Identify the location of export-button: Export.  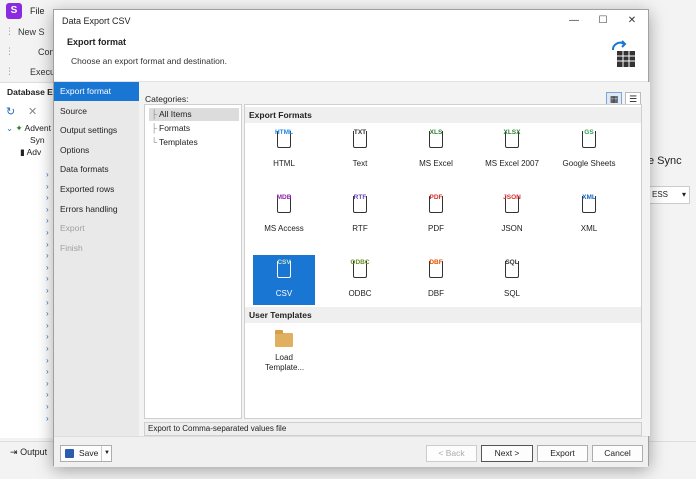
(562, 453).